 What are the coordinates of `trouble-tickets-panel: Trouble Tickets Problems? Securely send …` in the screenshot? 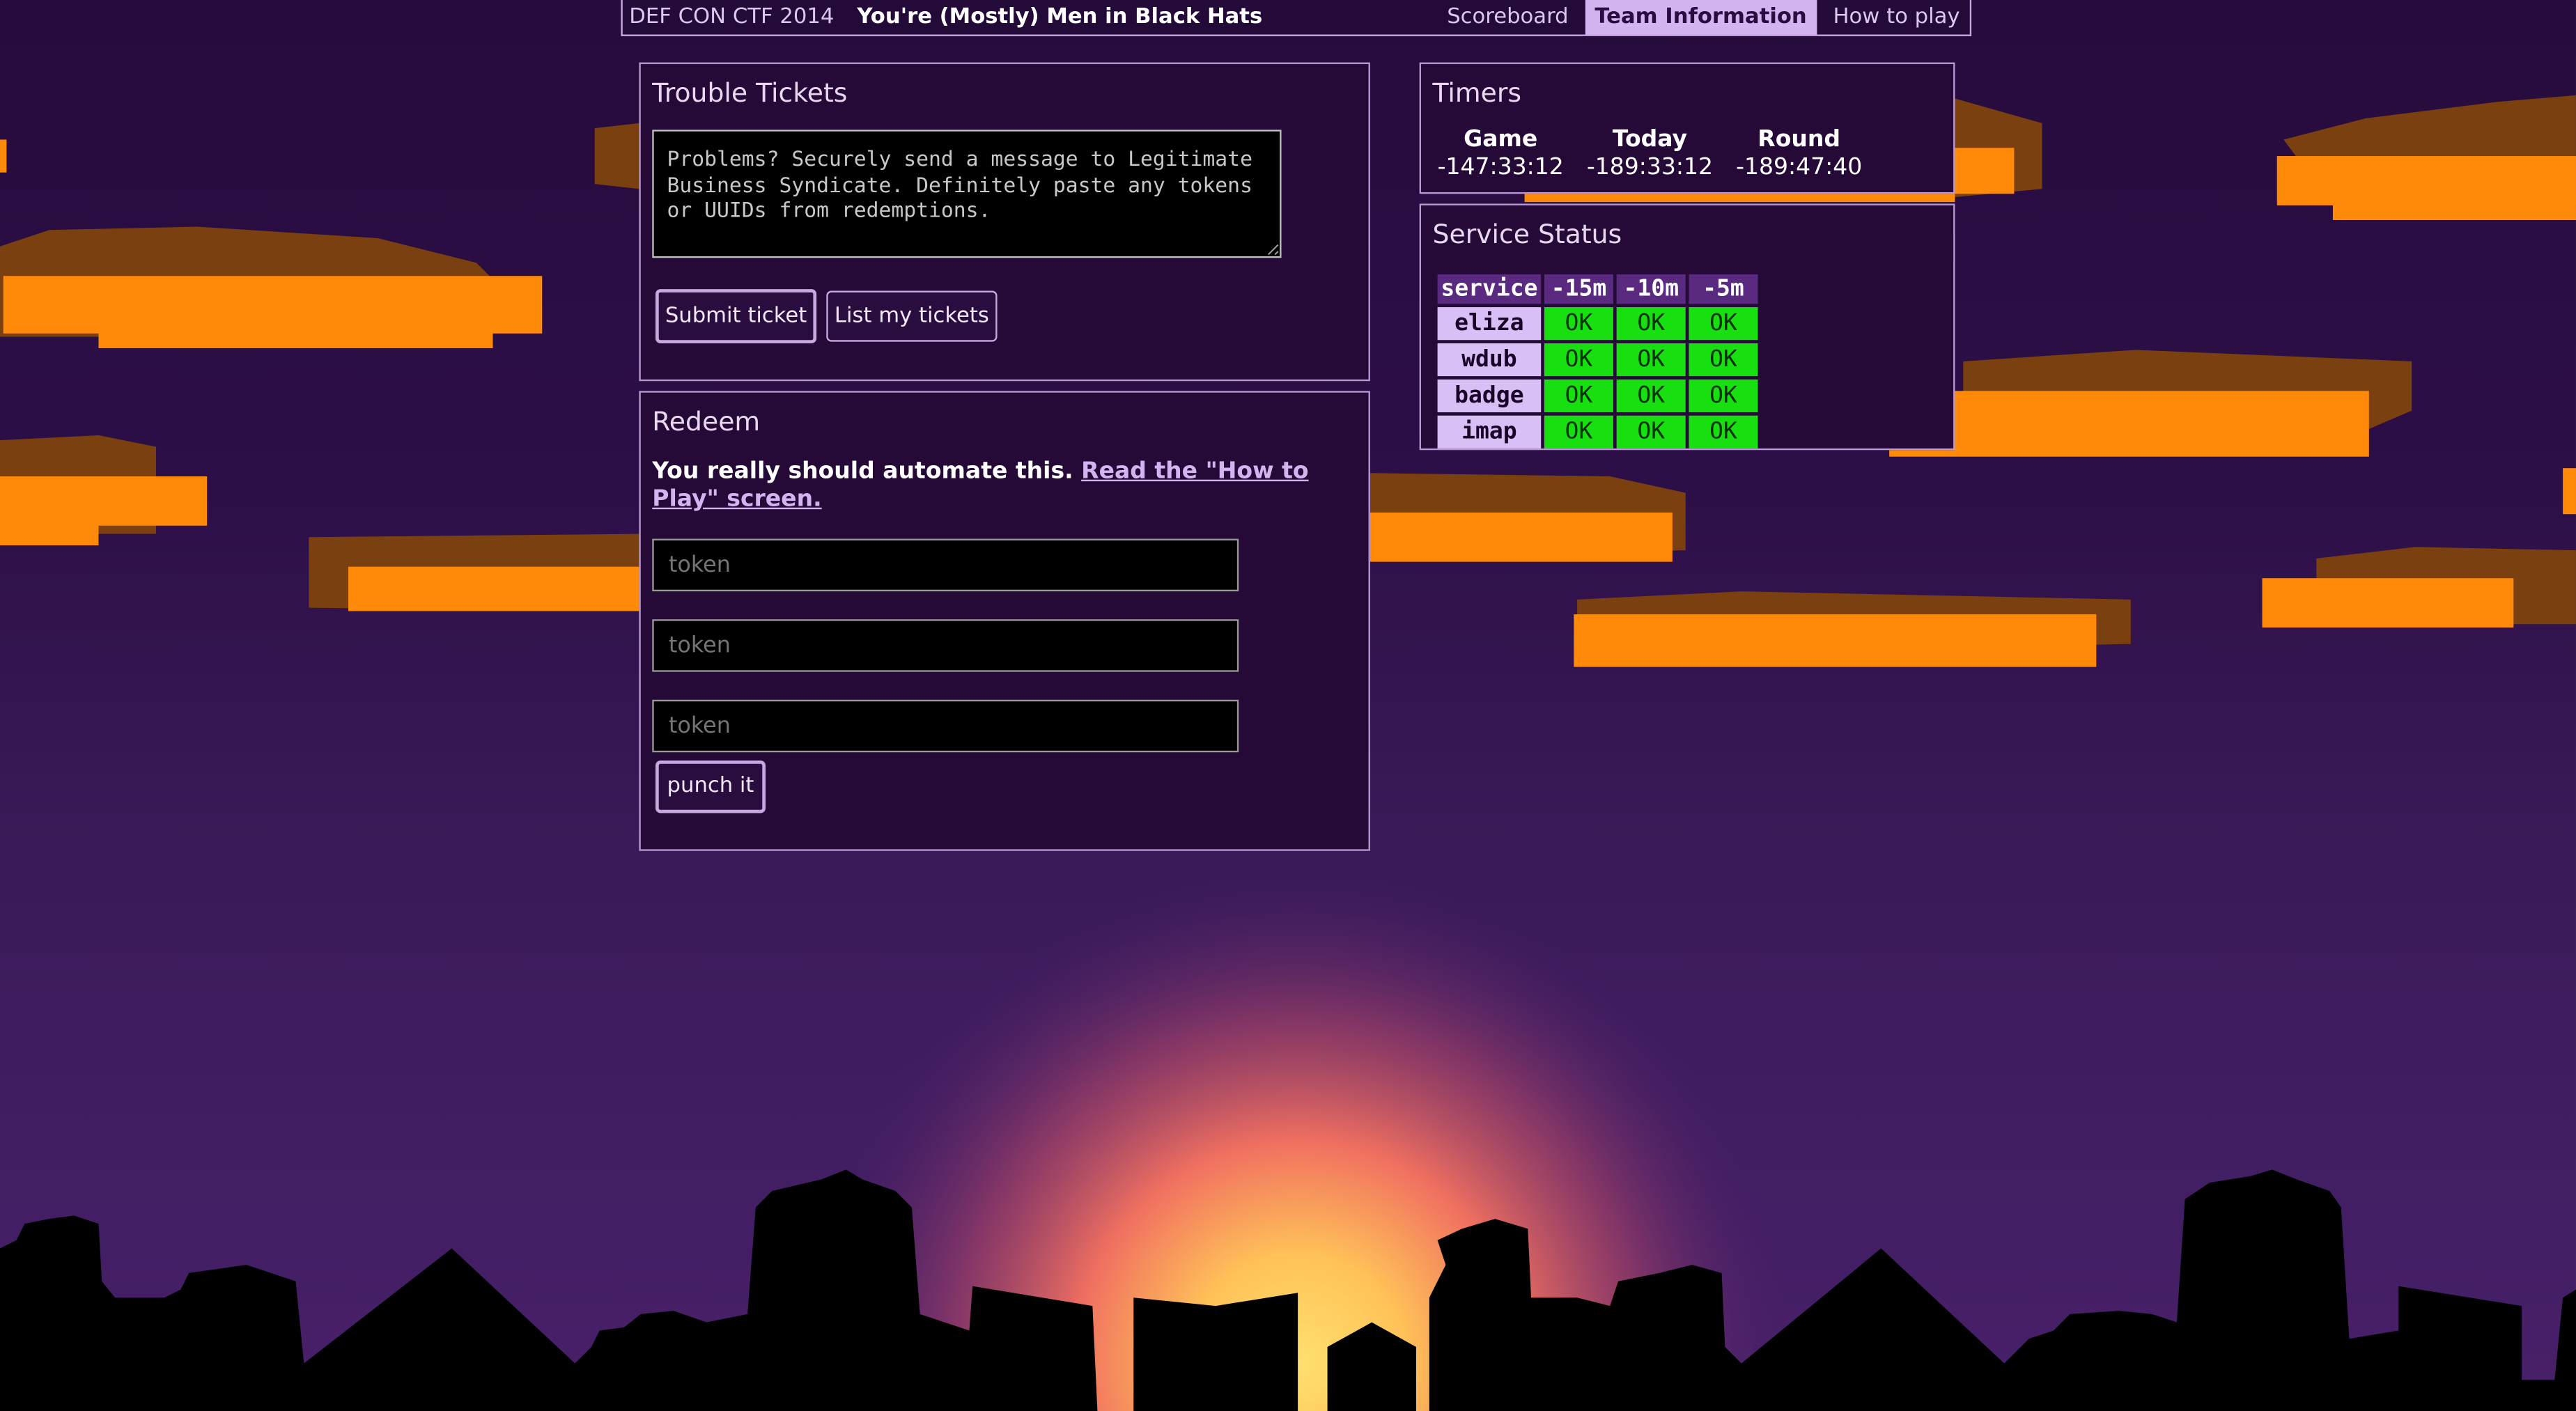 It's located at (1004, 222).